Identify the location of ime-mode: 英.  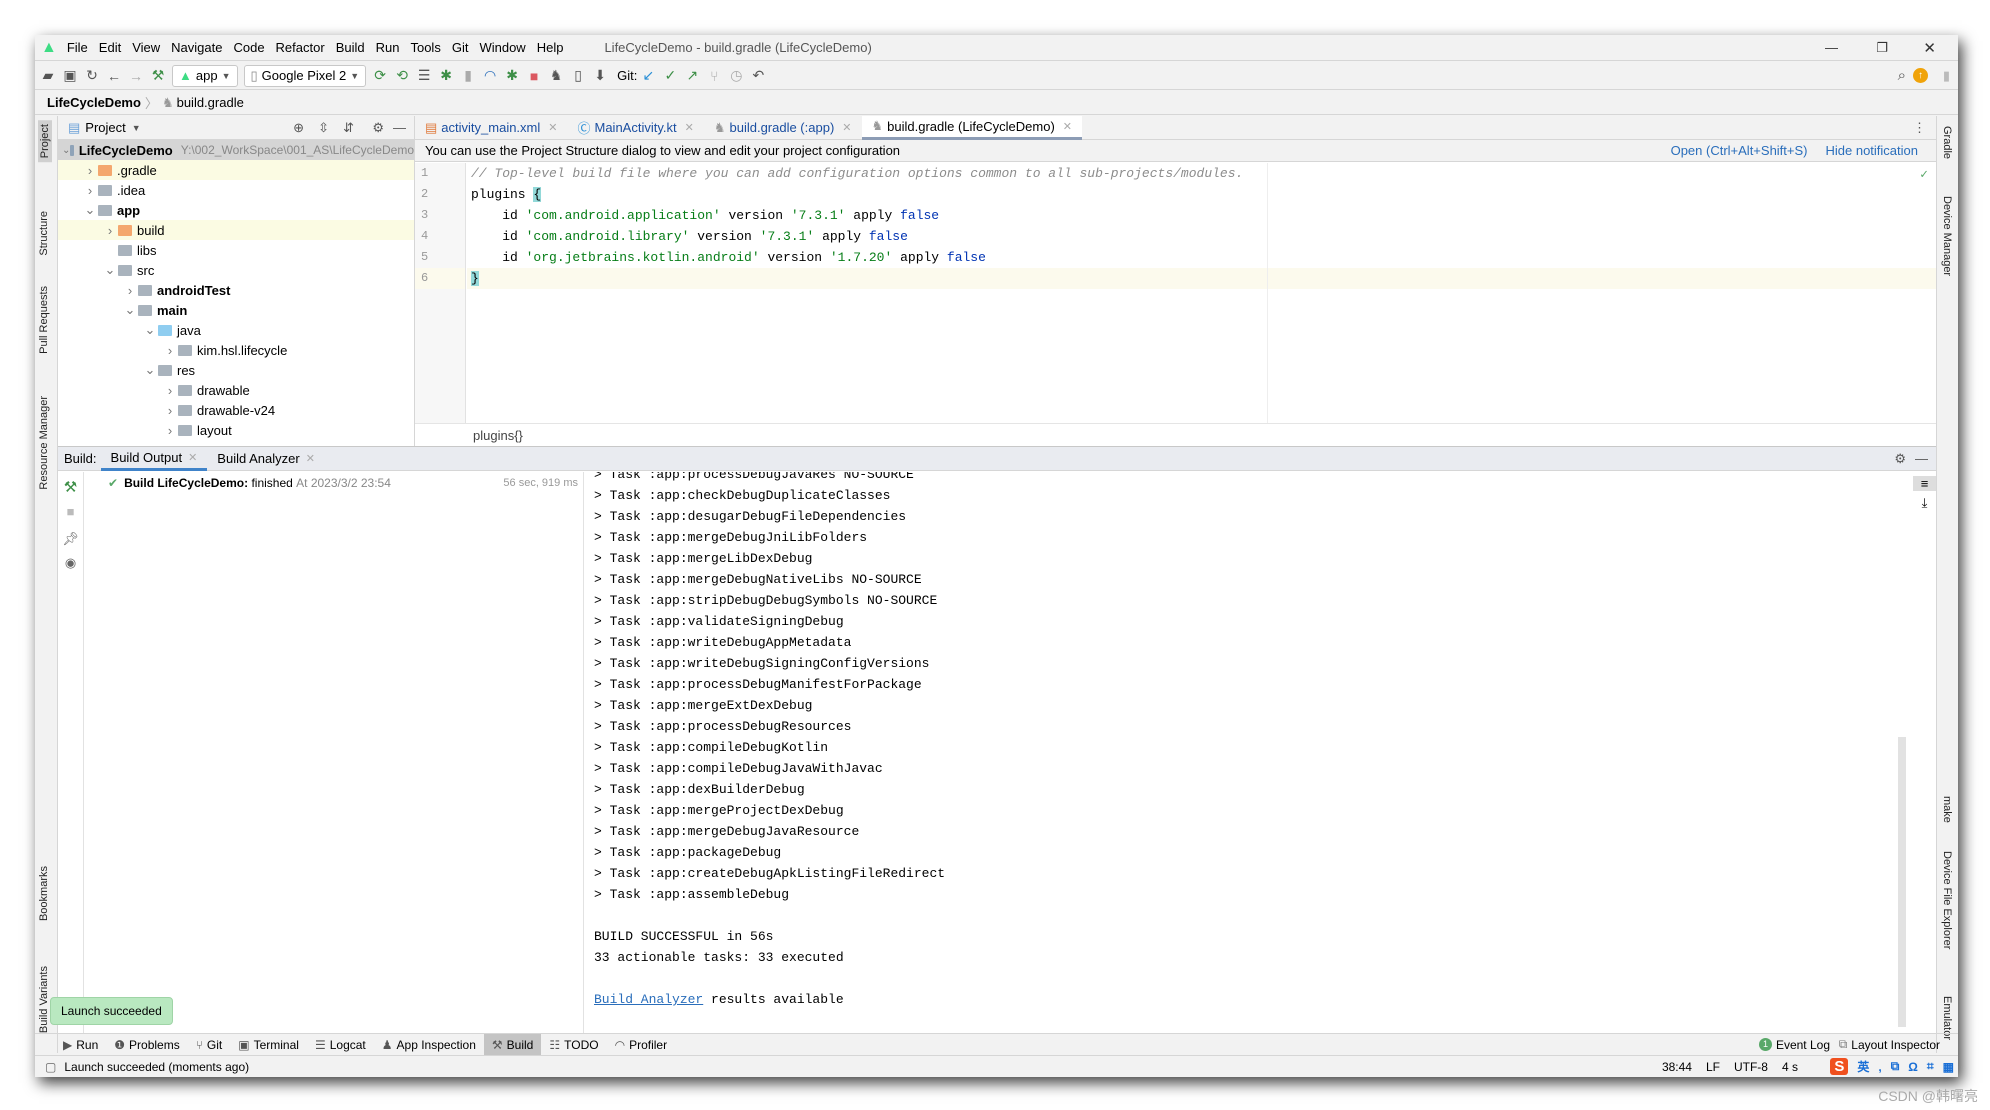
(1863, 1066).